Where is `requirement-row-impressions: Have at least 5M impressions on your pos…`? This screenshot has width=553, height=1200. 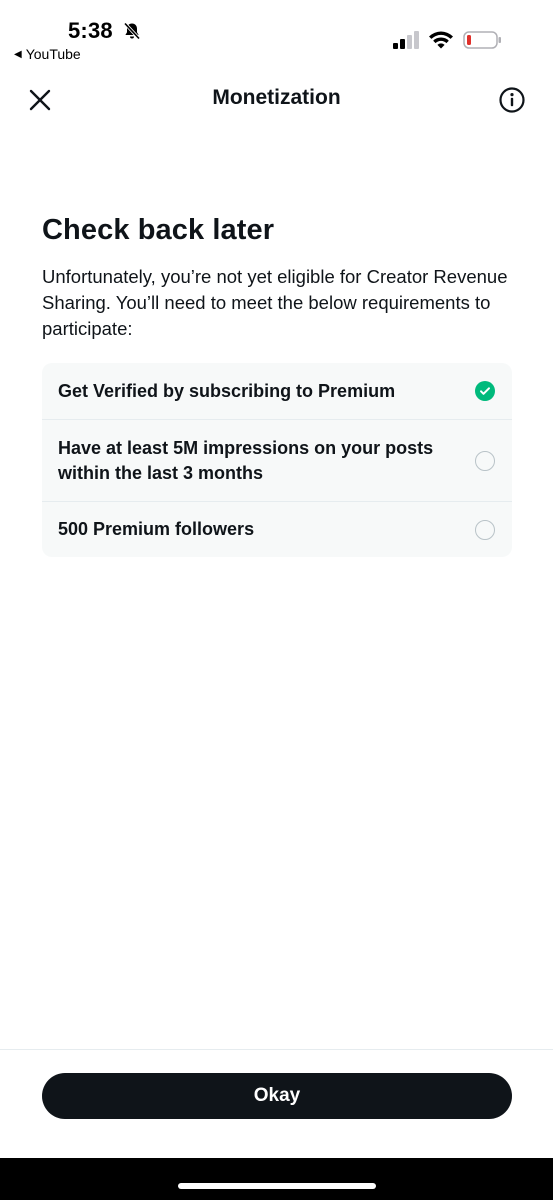
requirement-row-impressions: Have at least 5M impressions on your pos… is located at coordinates (277, 460).